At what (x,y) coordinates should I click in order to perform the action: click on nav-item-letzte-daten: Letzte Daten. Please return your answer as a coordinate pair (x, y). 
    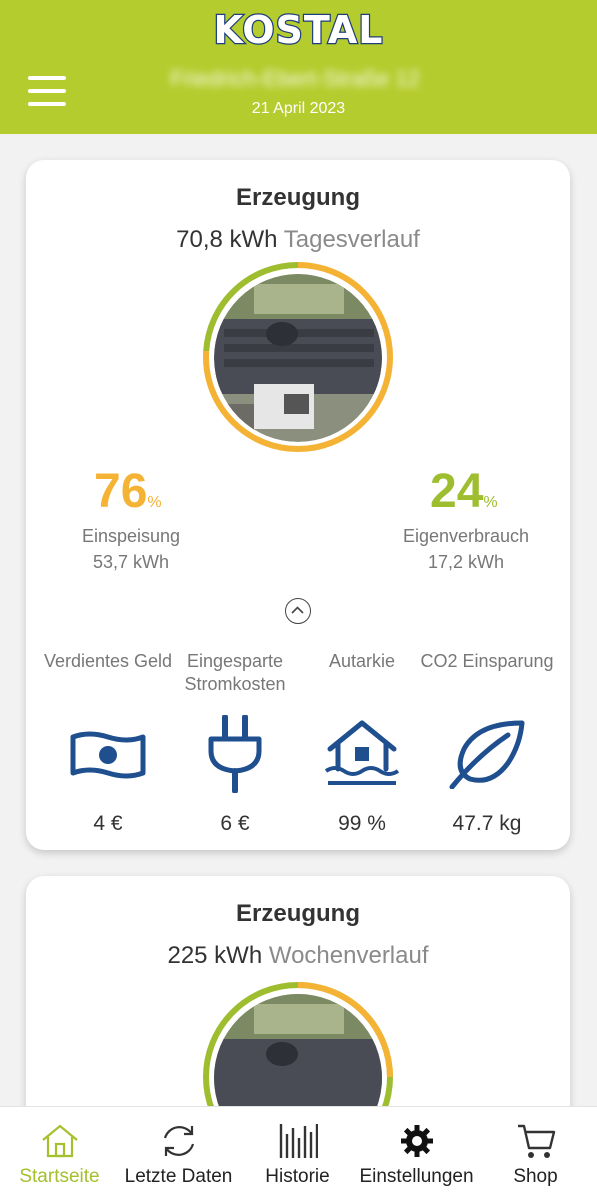
    Looking at the image, I should click on (178, 1153).